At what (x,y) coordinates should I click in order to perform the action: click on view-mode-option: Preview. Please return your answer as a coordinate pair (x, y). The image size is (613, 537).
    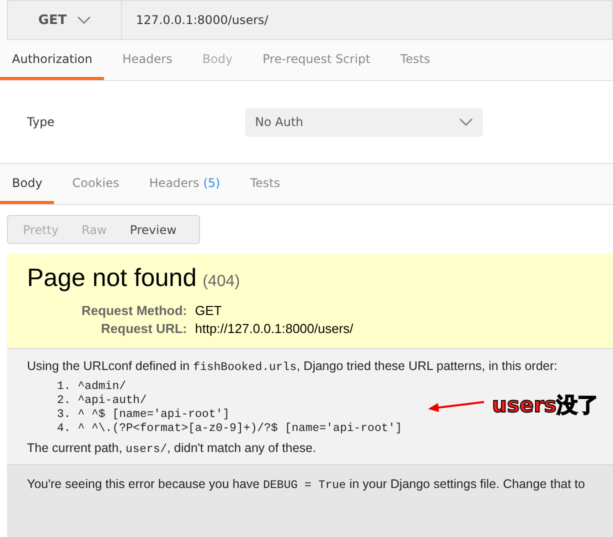
    Looking at the image, I should click on (149, 229).